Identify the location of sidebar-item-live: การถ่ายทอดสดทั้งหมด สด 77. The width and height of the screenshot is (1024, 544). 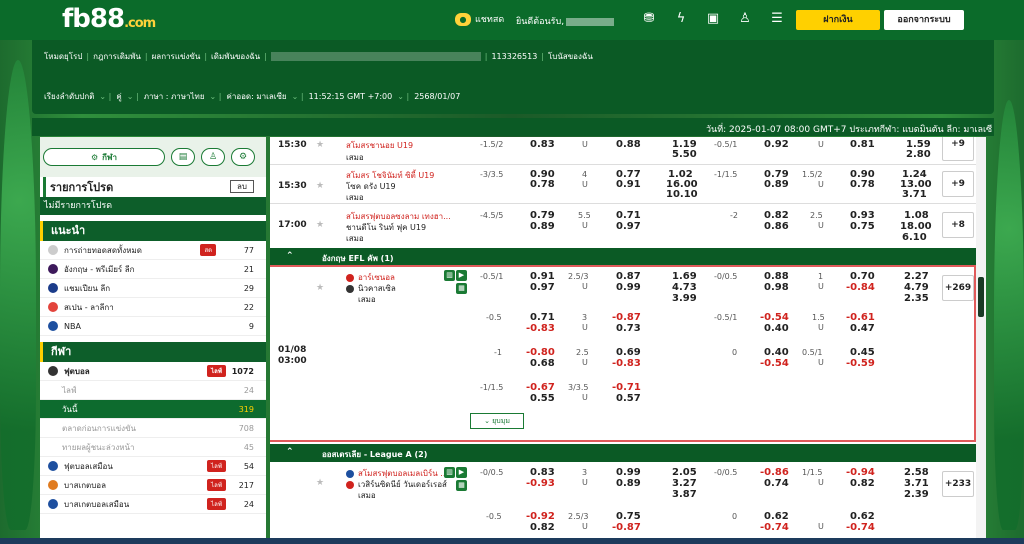
(153, 250).